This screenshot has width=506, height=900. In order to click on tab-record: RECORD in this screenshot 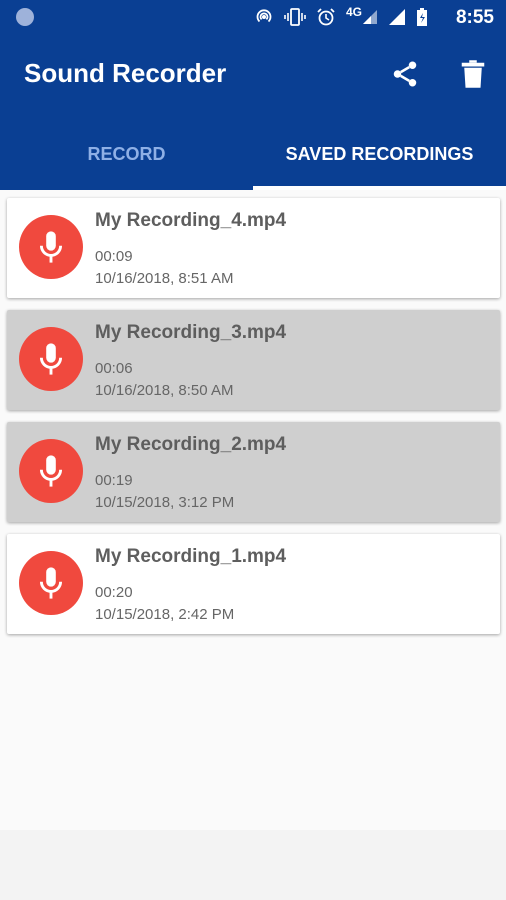, I will do `click(126, 154)`.